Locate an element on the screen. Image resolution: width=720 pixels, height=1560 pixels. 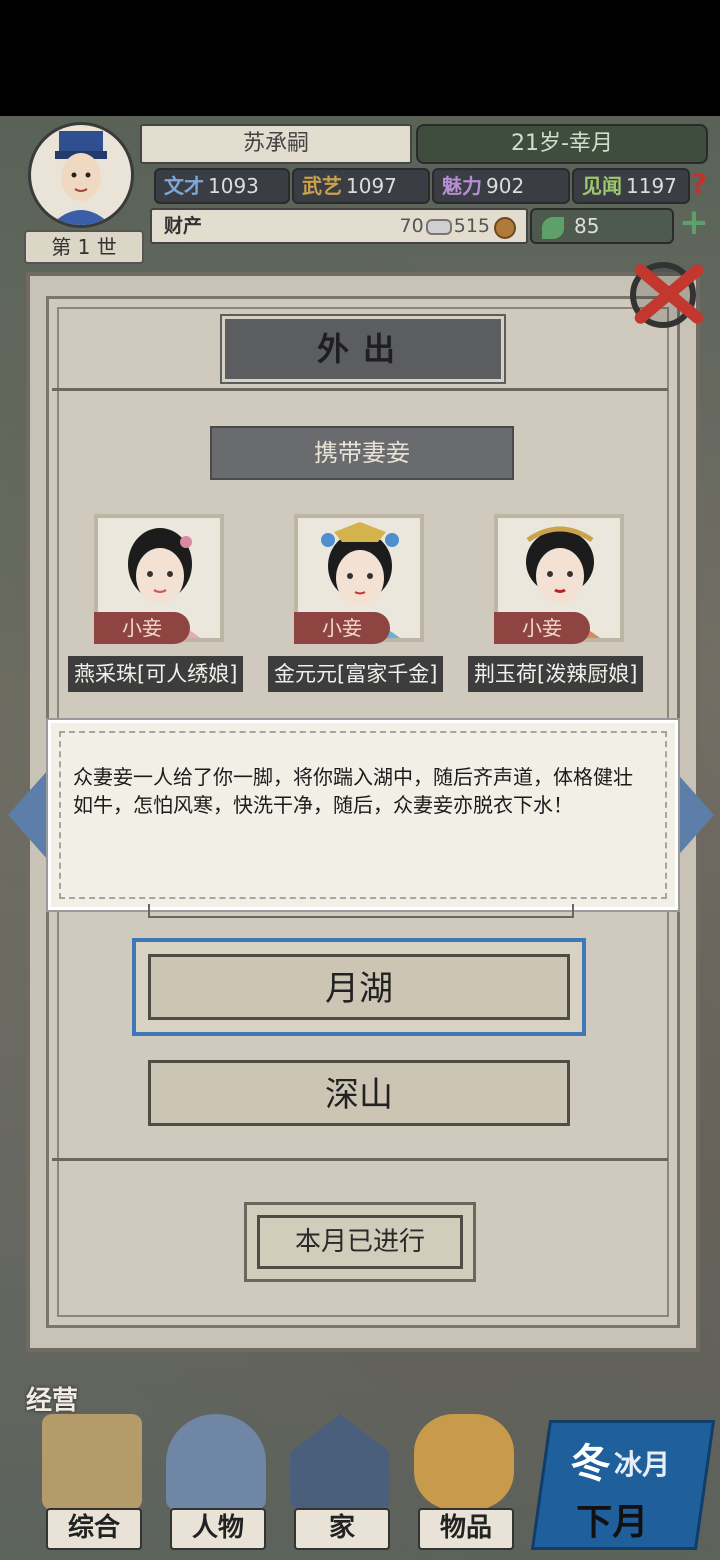
nav-general: 综合 is located at coordinates (92, 1482).